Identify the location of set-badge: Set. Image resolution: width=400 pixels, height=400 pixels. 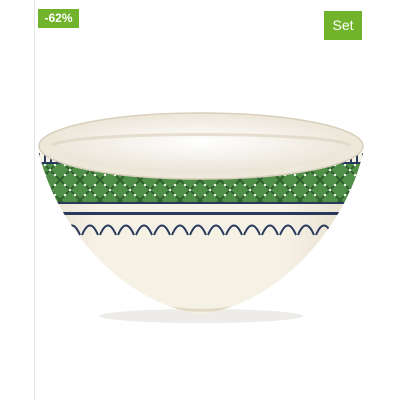
(343, 25).